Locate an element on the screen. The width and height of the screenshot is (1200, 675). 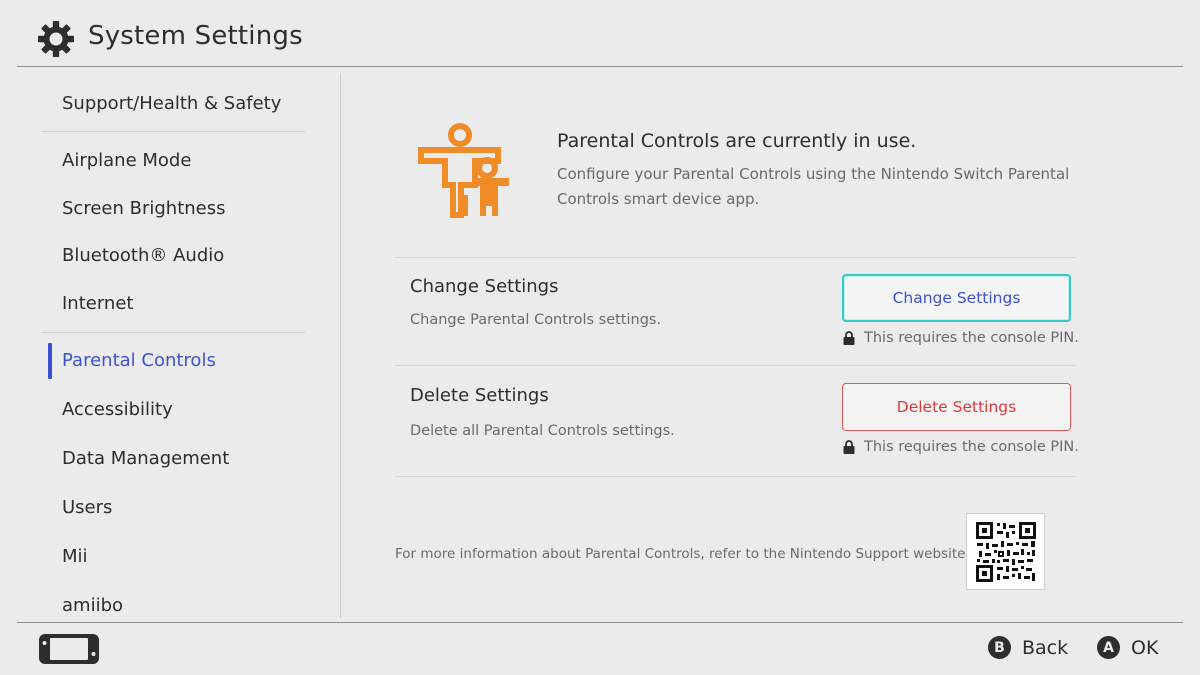
sidebar-item-data-management: Data Management is located at coordinates (145, 458).